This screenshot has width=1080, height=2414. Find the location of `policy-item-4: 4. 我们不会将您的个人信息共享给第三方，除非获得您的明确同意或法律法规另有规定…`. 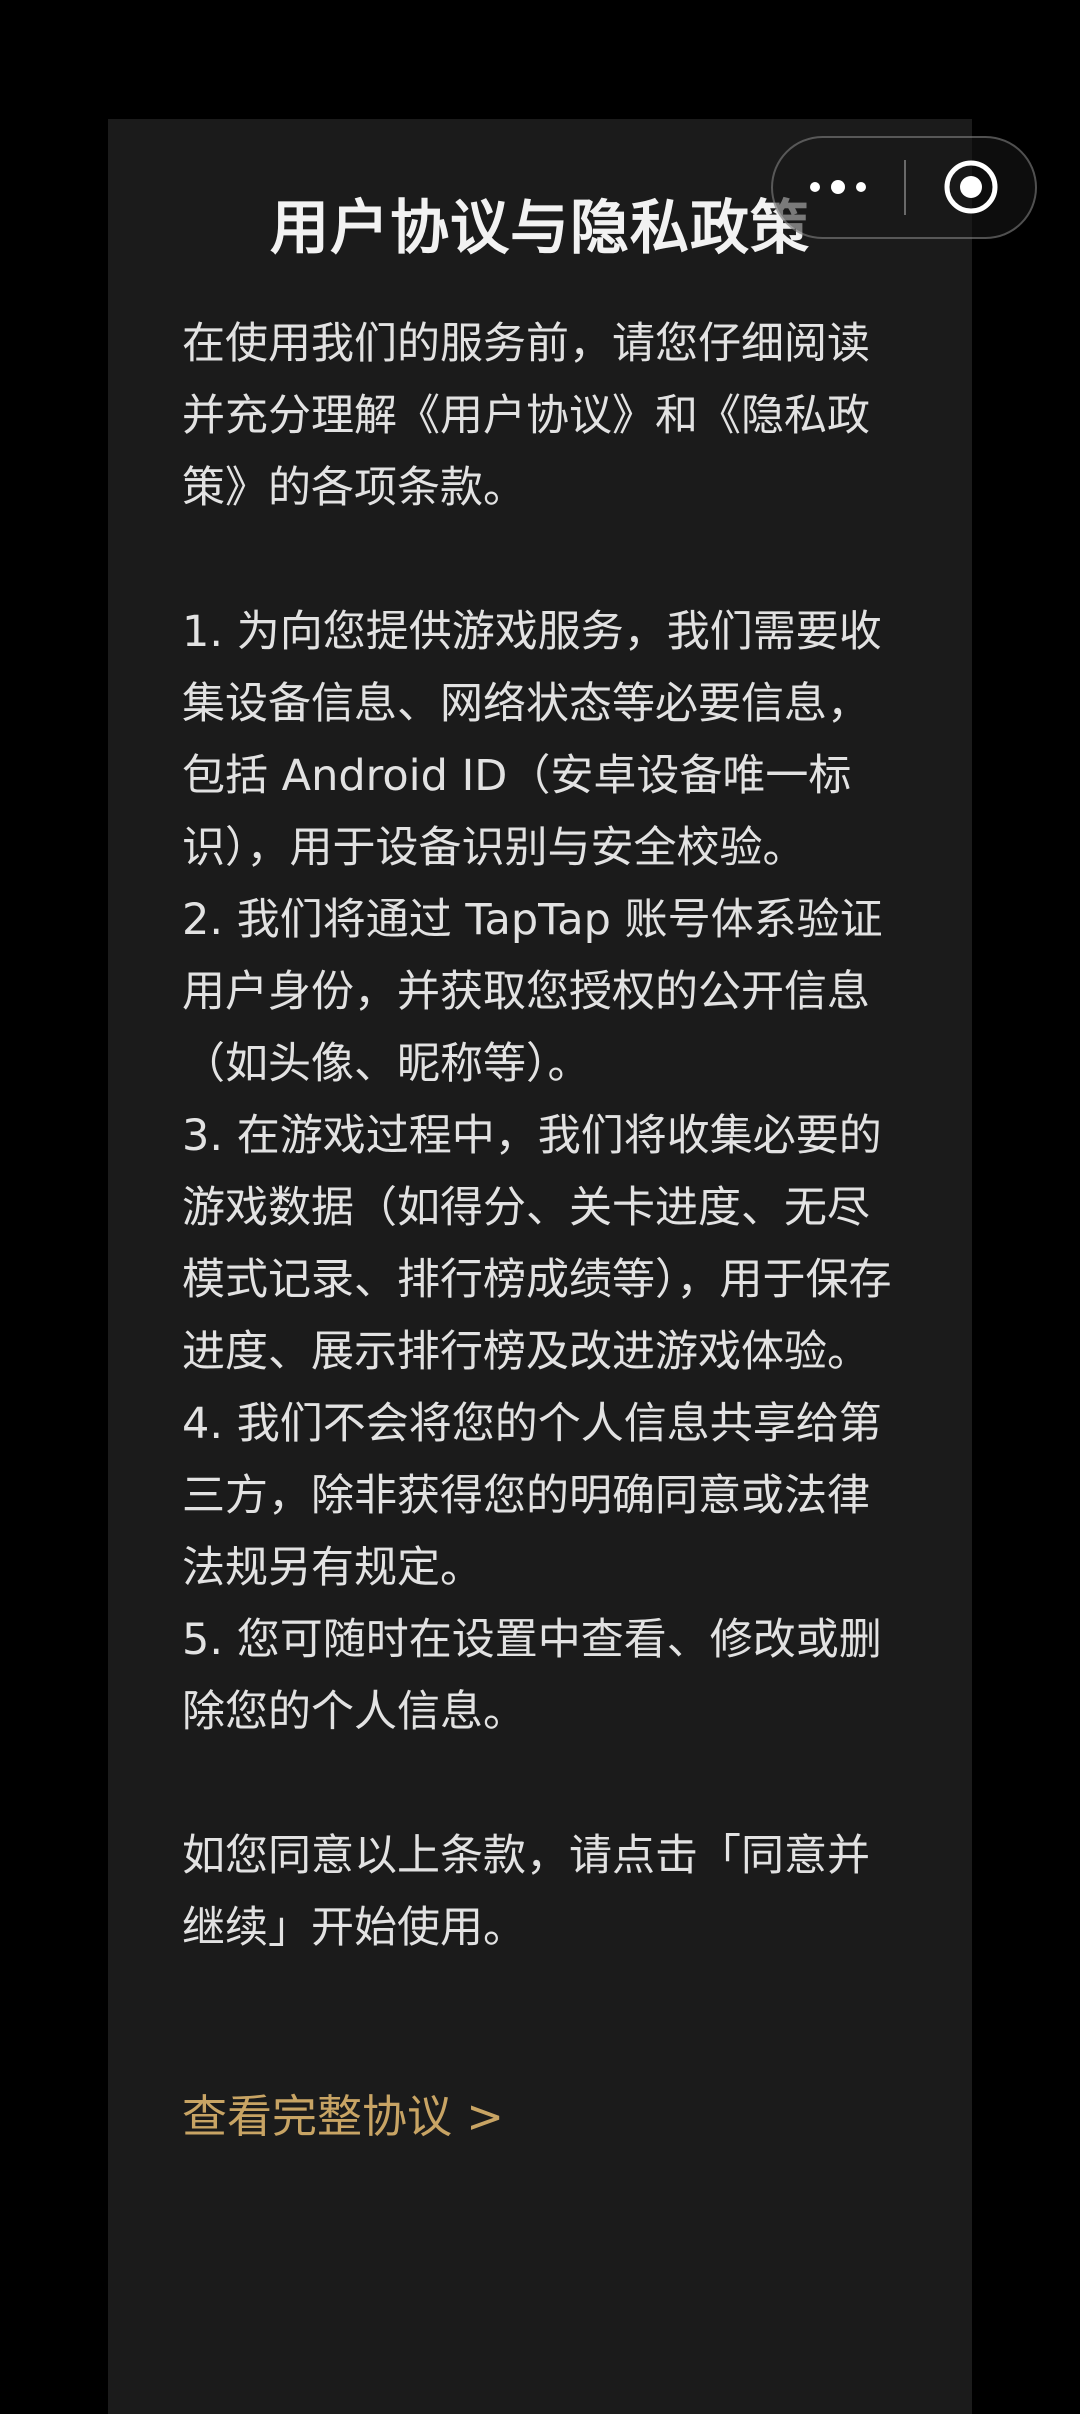

policy-item-4: 4. 我们不会将您的个人信息共享给第三方，除非获得您的明确同意或法律法规另有规定… is located at coordinates (532, 1496).